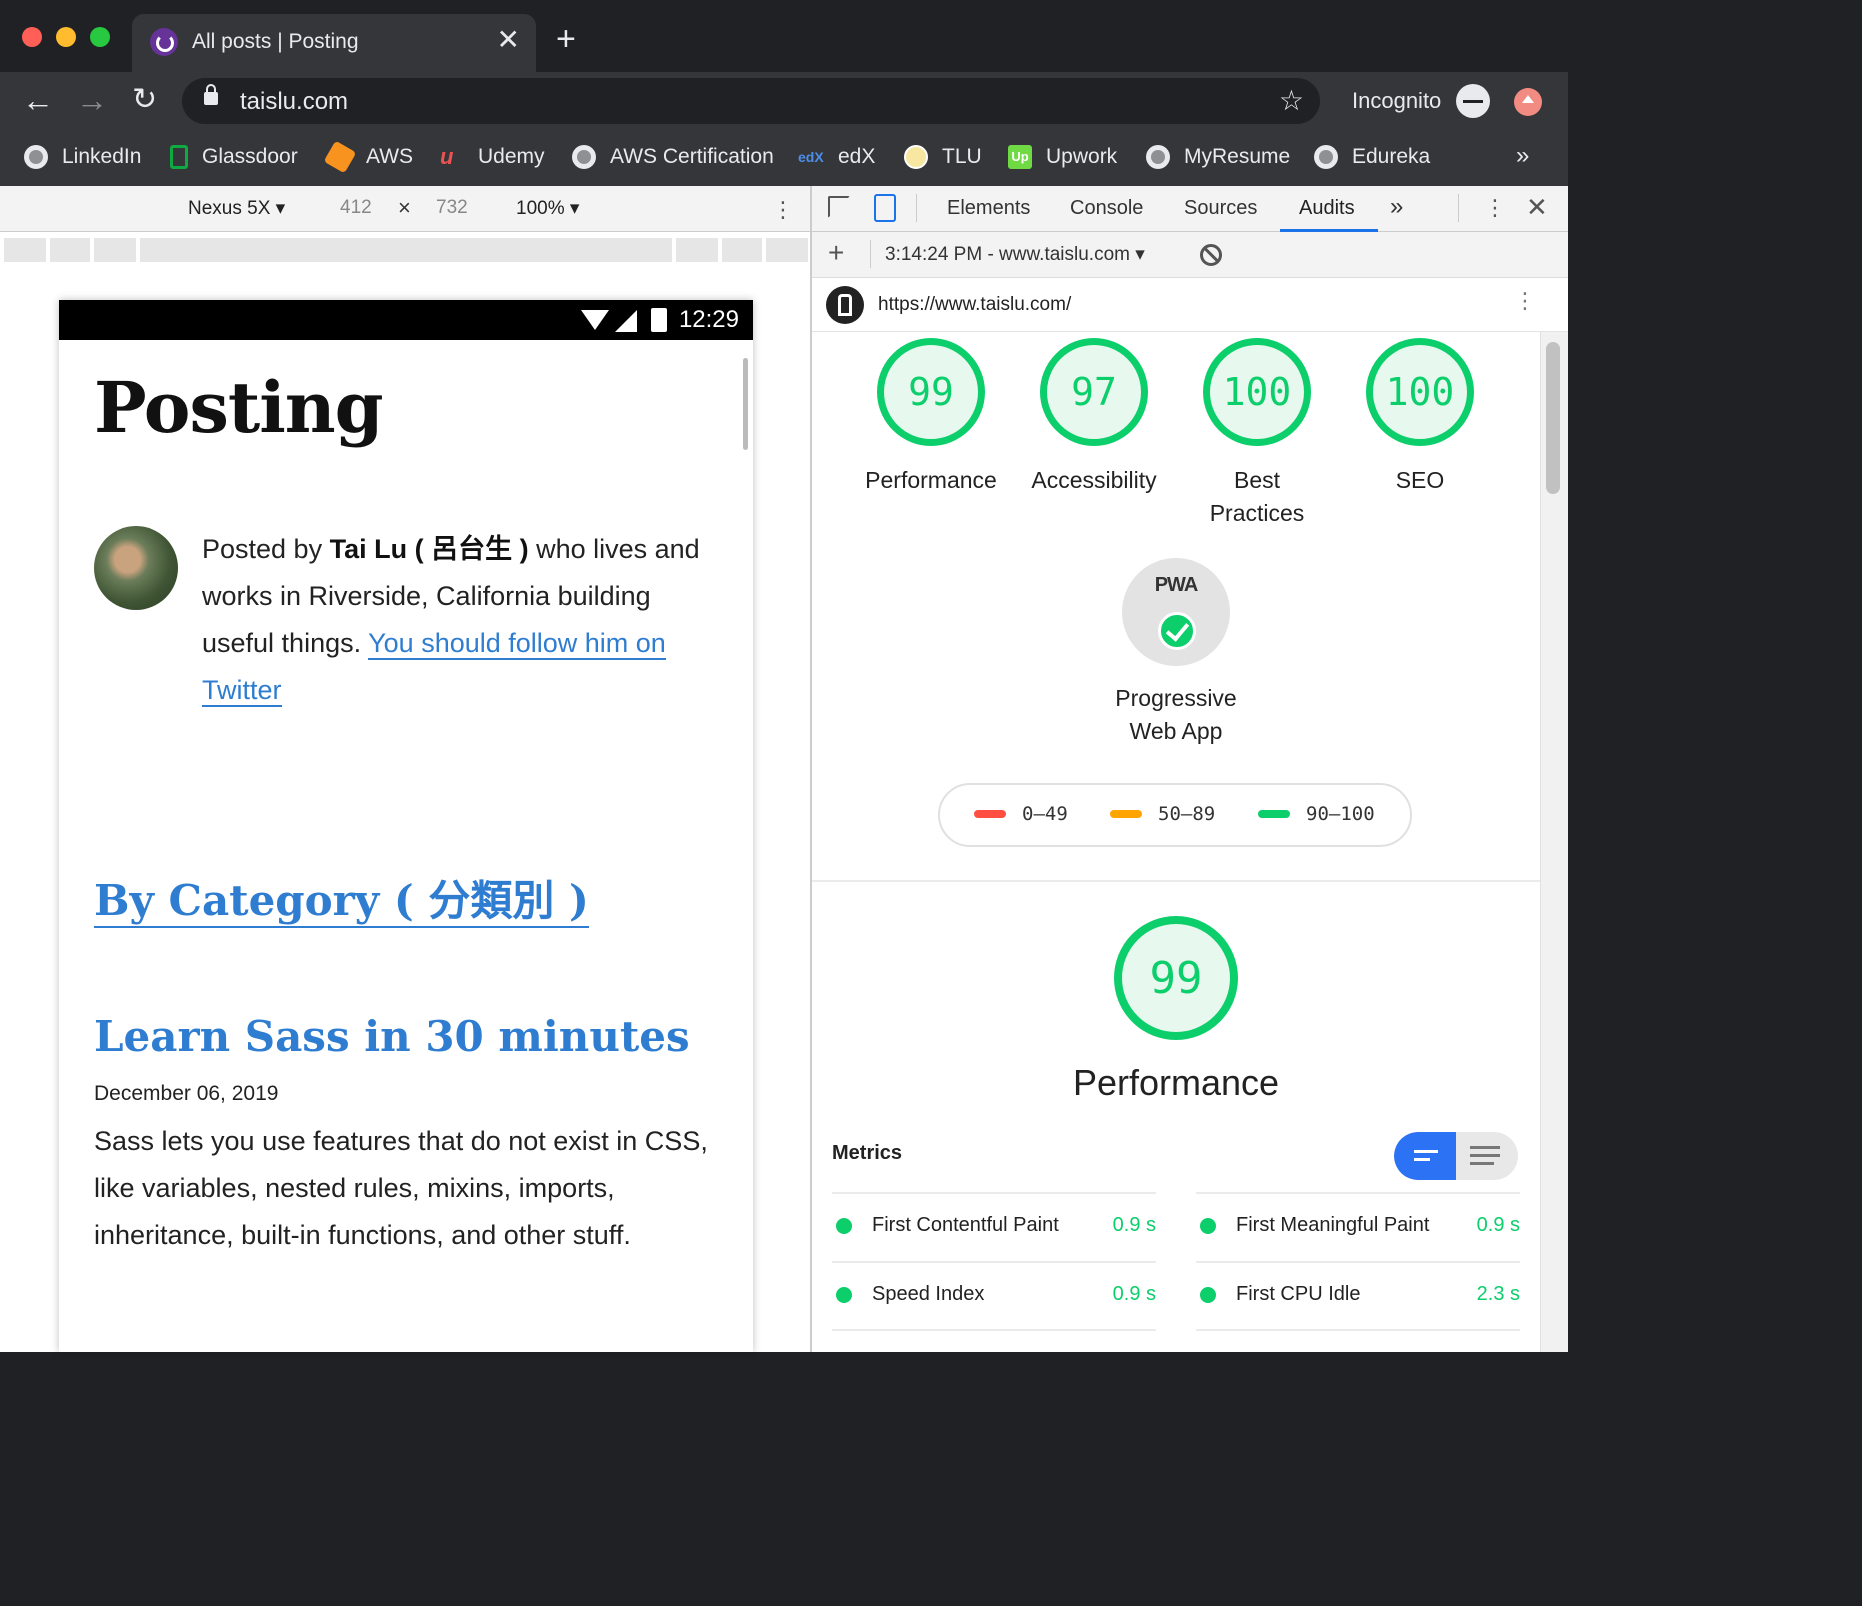  Describe the element at coordinates (659, 320) in the screenshot. I see `battery-icon` at that location.